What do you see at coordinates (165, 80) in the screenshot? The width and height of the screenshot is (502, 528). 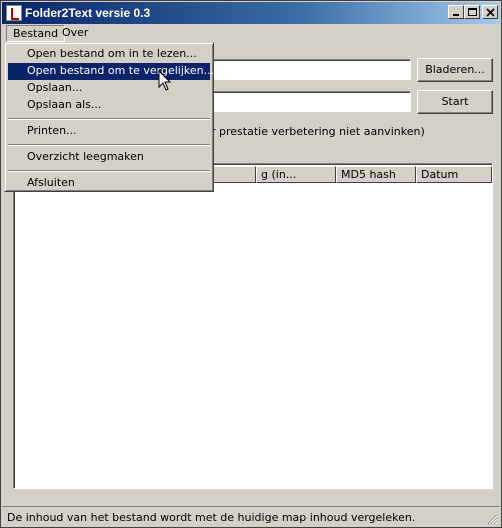 I see `mouse-cursor-icon` at bounding box center [165, 80].